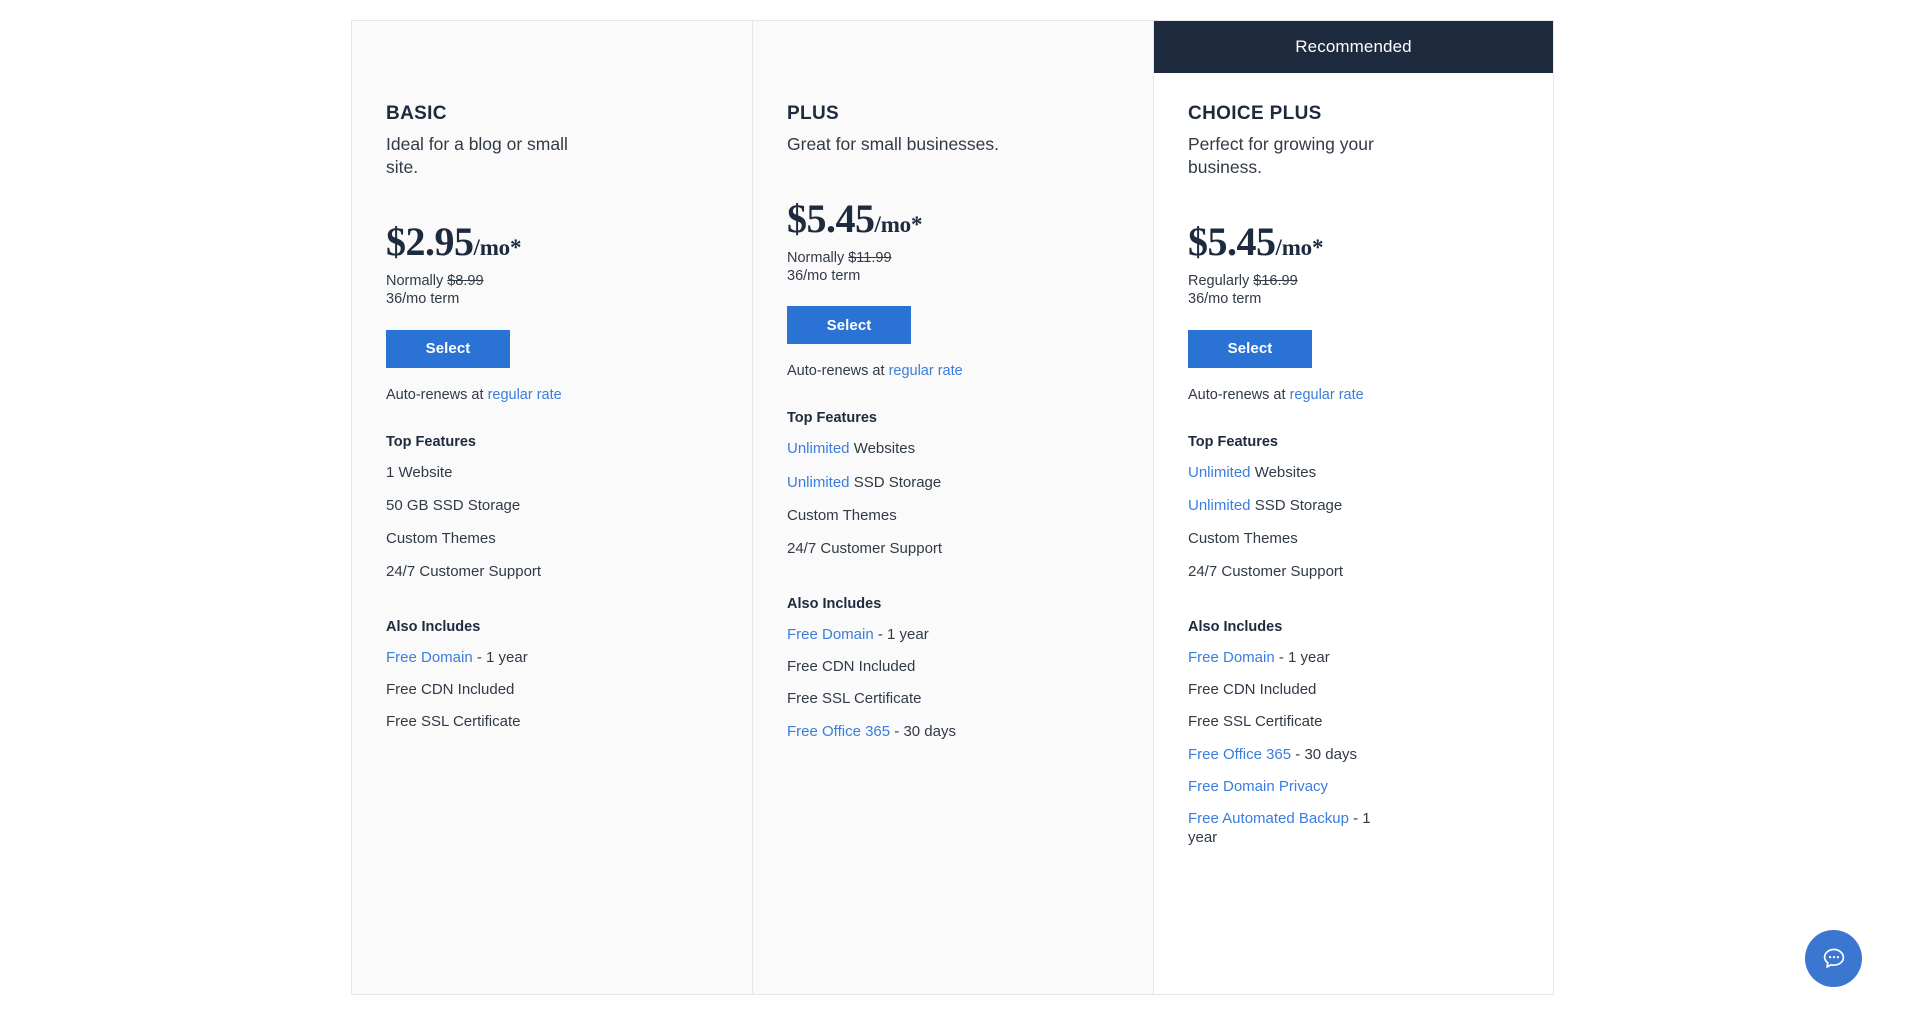 This screenshot has width=1905, height=1015. I want to click on price-note: Normally $8.99 36/mo term, so click(552, 290).